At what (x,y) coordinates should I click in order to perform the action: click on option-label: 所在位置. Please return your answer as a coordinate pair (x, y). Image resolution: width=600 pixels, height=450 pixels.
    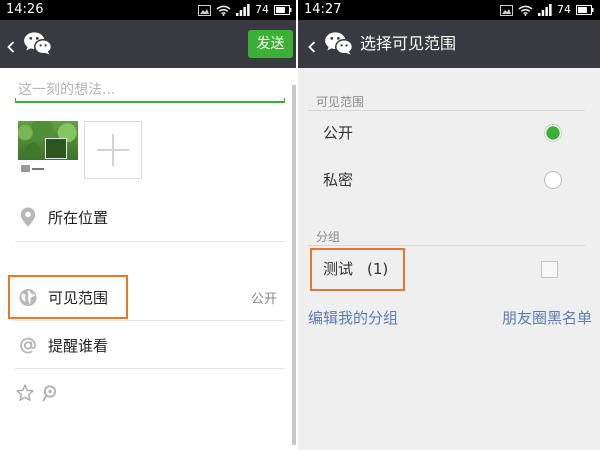
    Looking at the image, I should click on (78, 217).